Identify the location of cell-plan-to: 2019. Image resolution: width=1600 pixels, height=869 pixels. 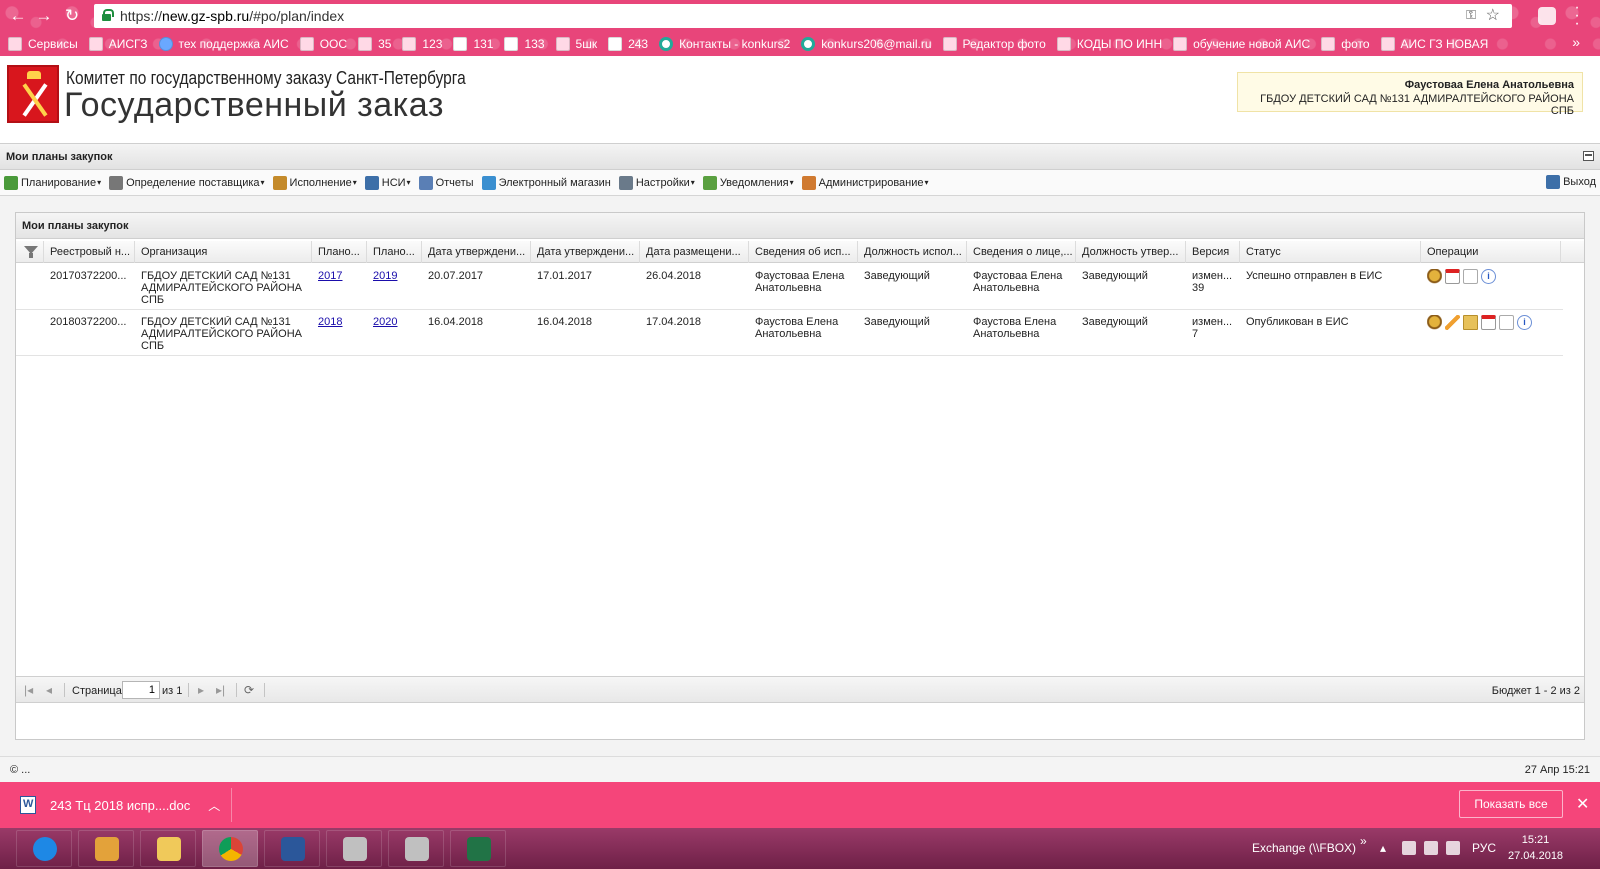
(394, 276).